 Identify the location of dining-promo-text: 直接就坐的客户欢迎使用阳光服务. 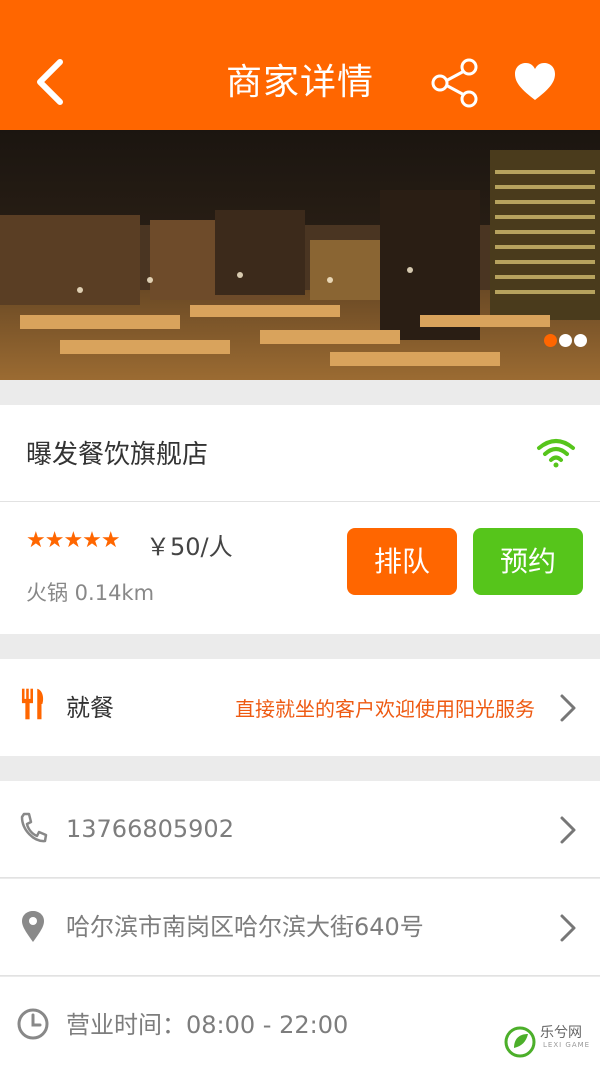
(385, 709).